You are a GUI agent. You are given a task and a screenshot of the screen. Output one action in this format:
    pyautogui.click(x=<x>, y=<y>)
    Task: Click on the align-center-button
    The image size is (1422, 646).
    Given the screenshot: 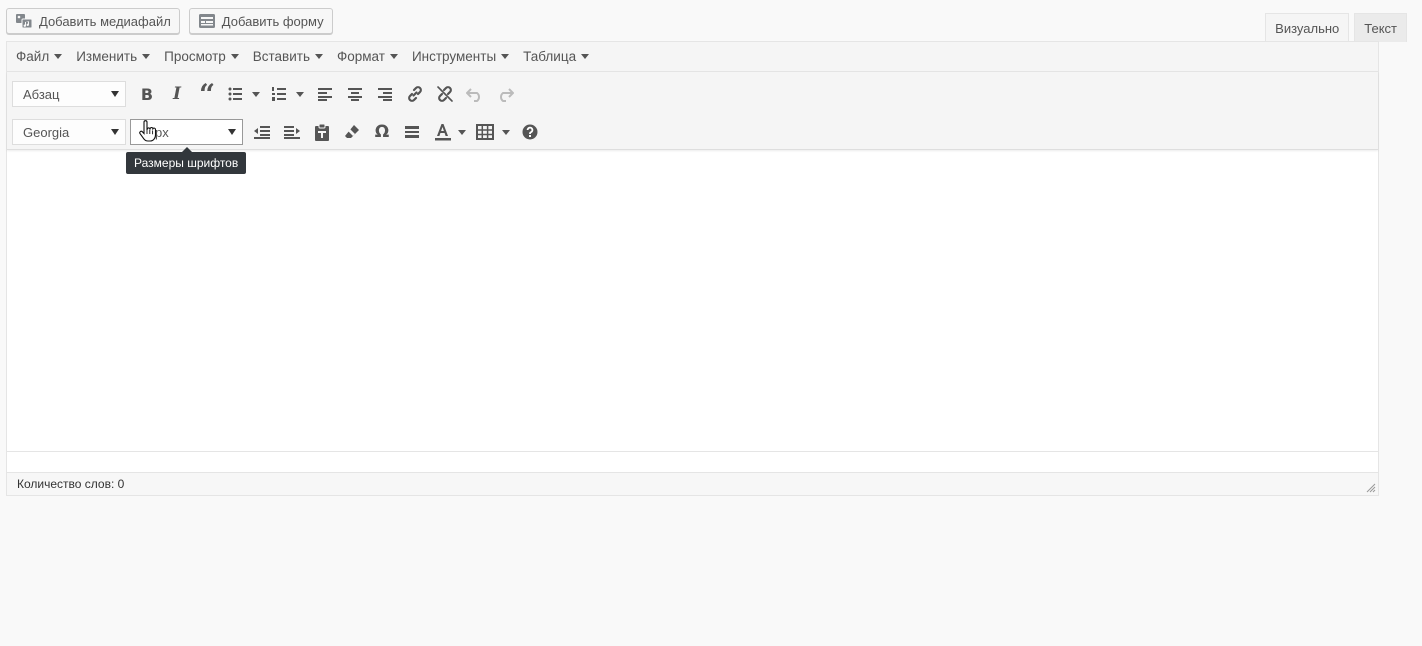 What is the action you would take?
    pyautogui.click(x=355, y=94)
    